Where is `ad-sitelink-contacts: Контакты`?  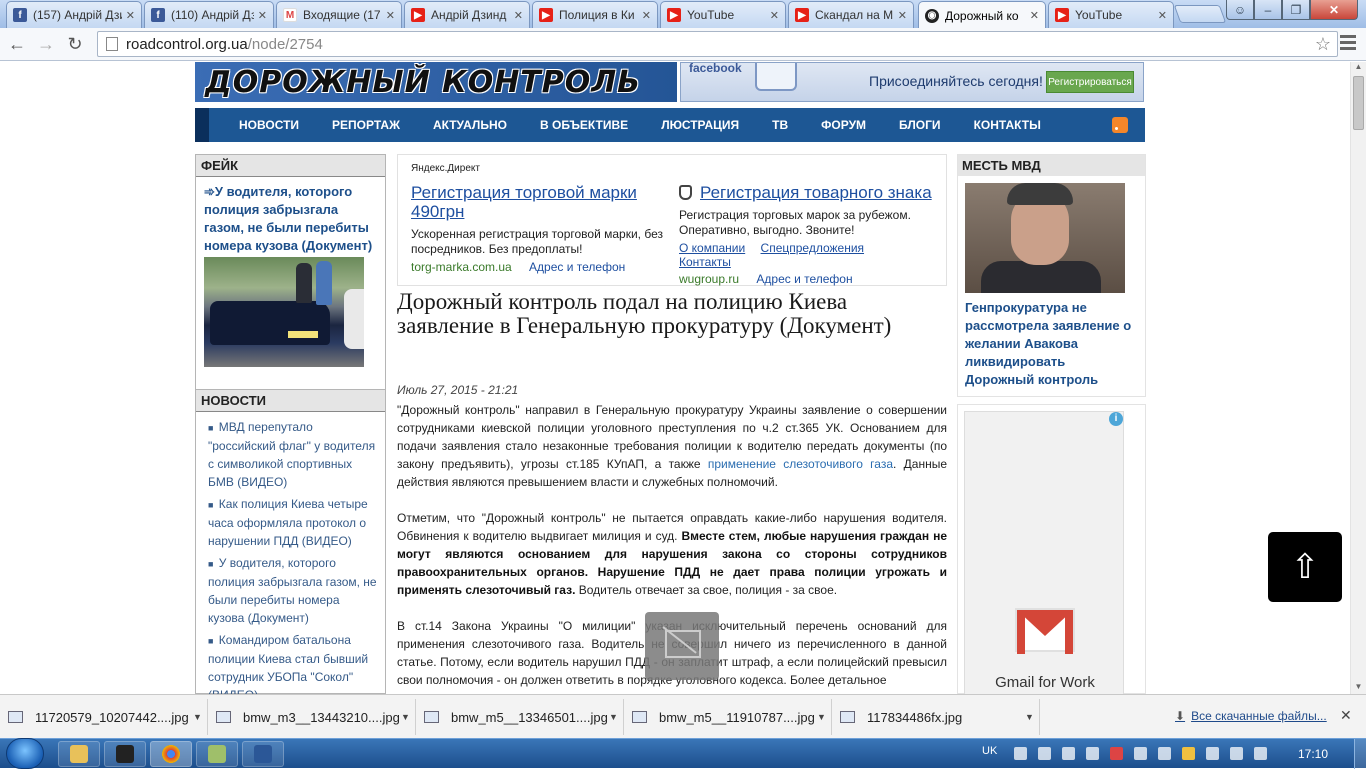
ad-sitelink-contacts: Контакты is located at coordinates (705, 262).